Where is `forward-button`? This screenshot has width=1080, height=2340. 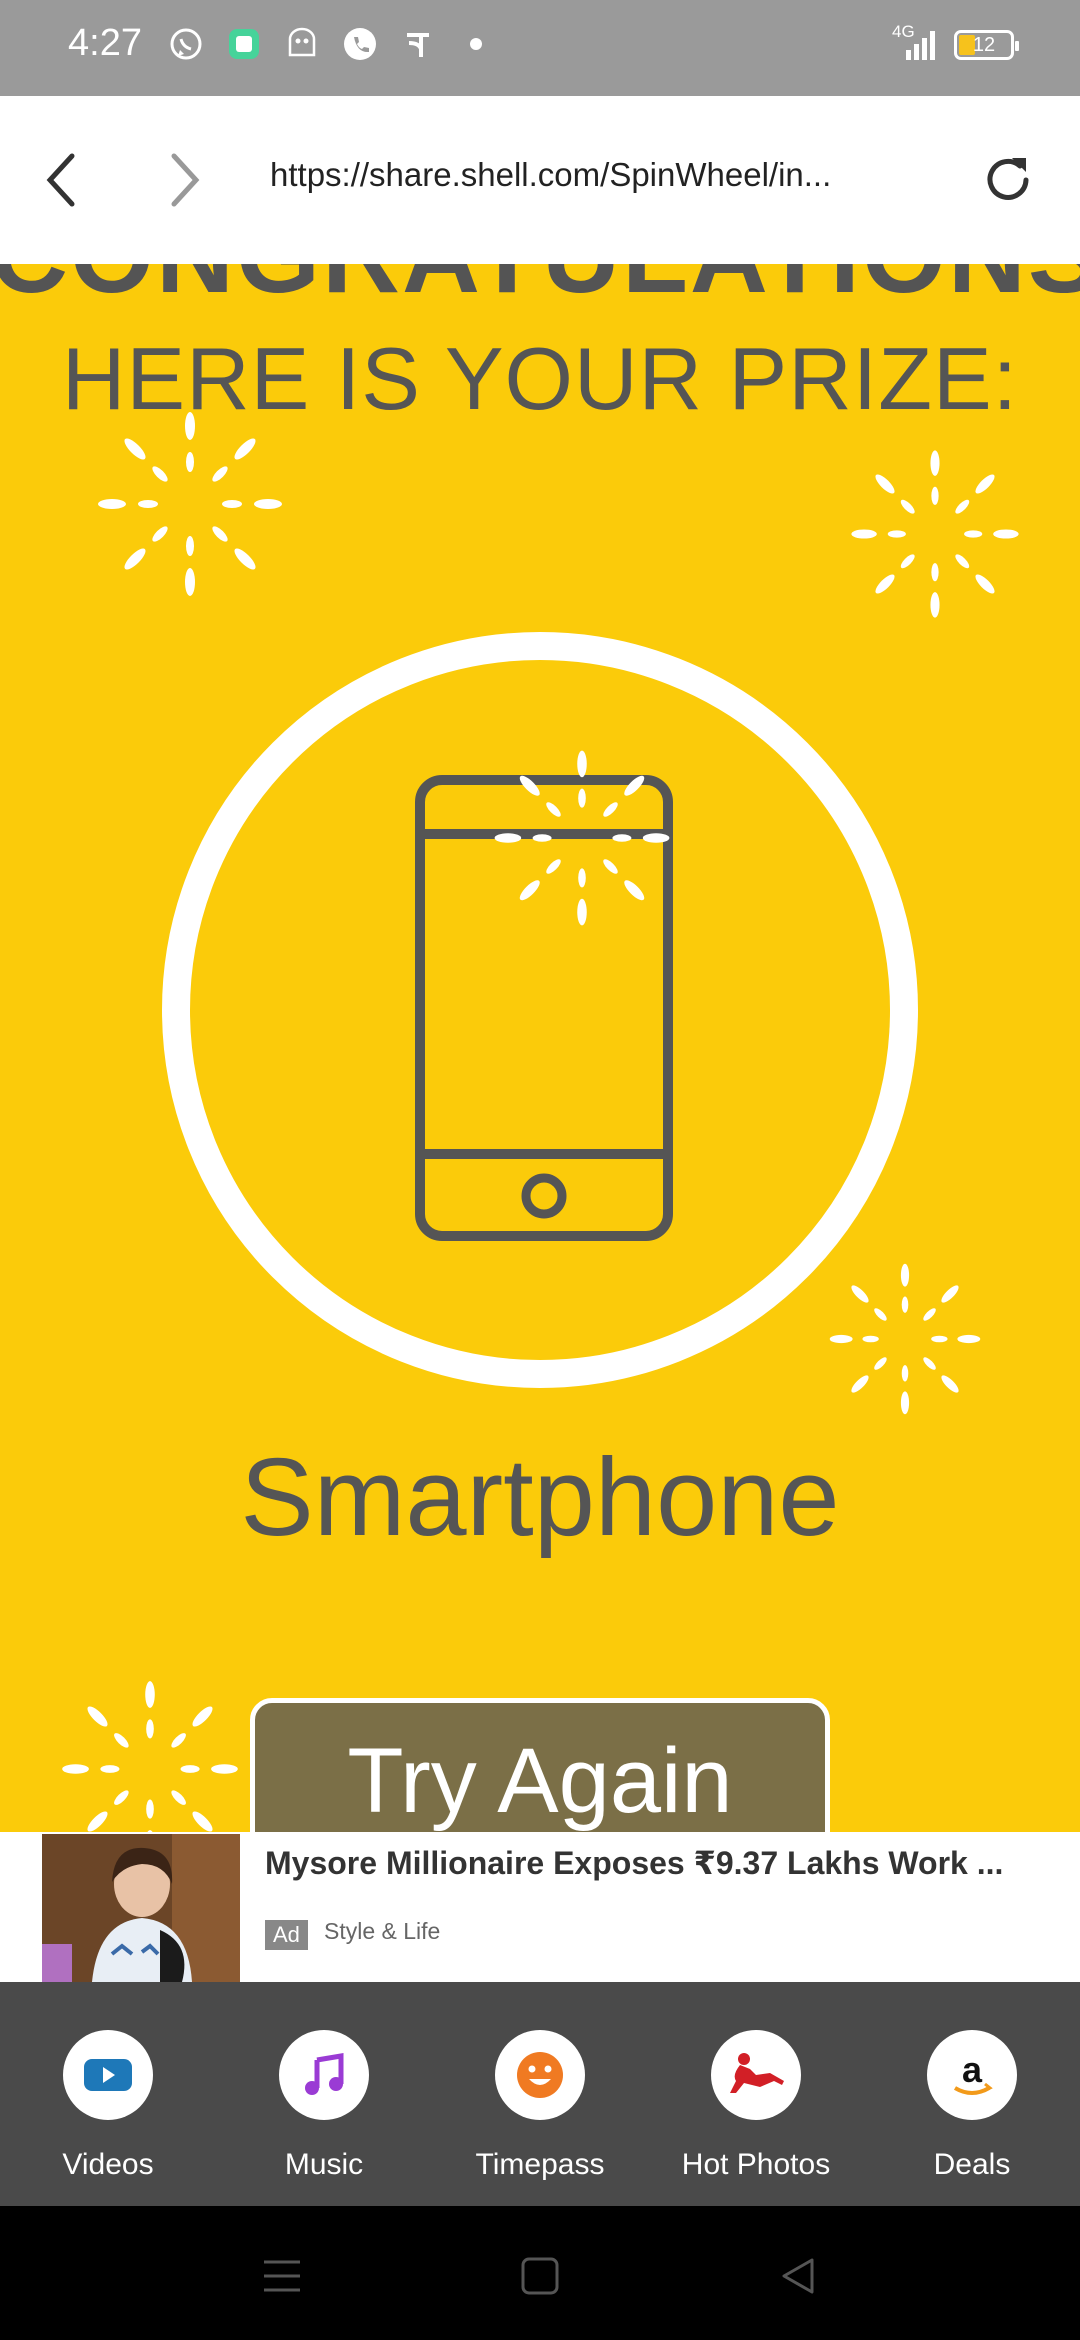 forward-button is located at coordinates (184, 180).